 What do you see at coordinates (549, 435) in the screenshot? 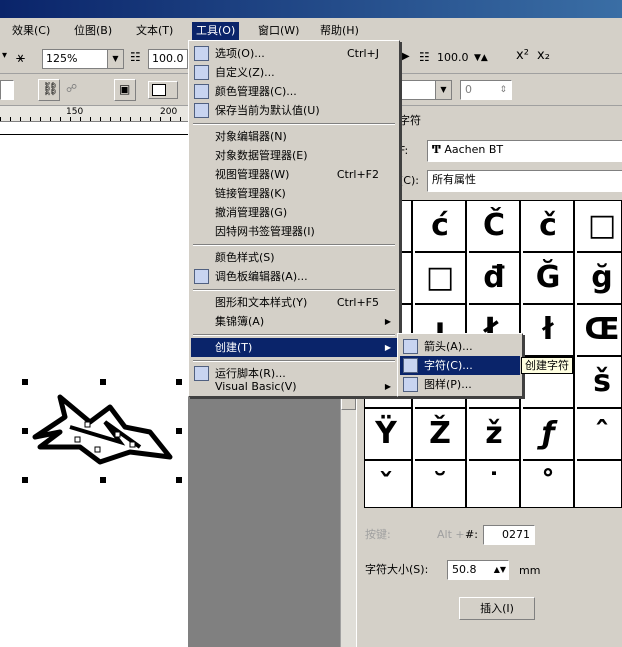
I see `glyph-cell: ƒ` at bounding box center [549, 435].